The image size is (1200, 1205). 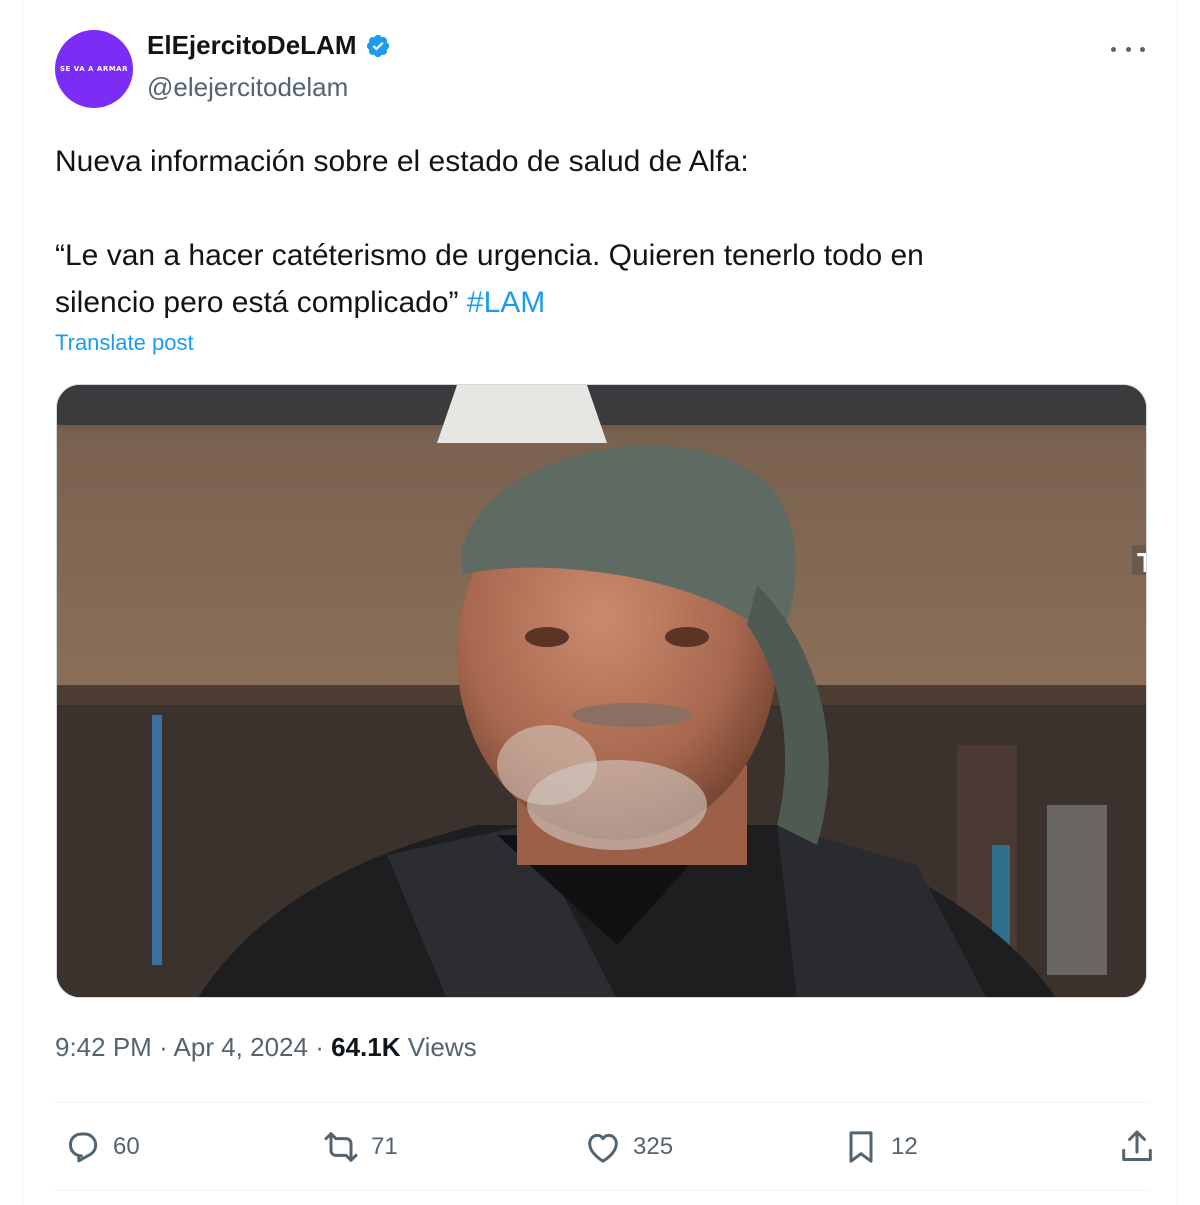 I want to click on user-handle: @elejercitodelam, so click(x=247, y=87).